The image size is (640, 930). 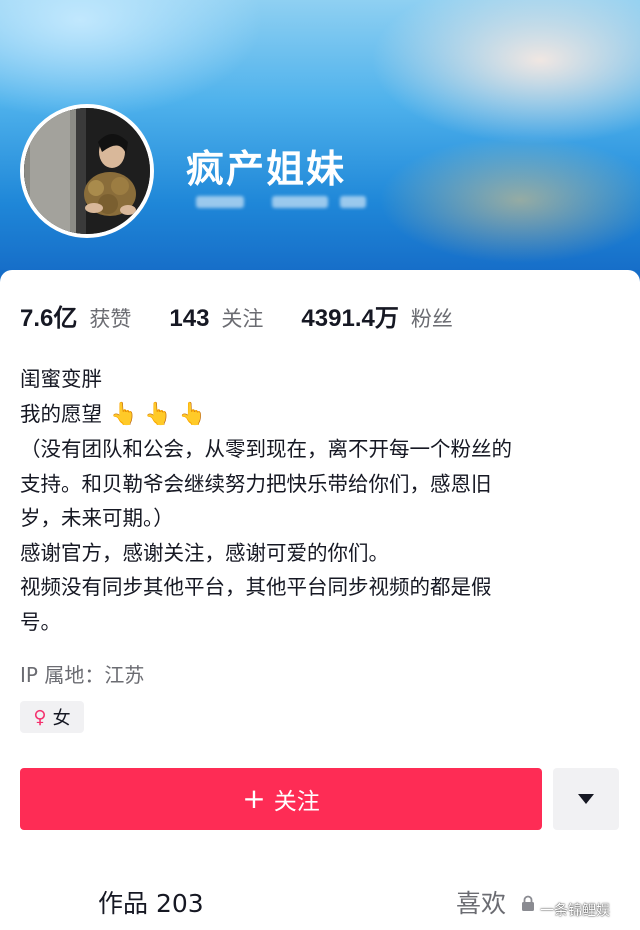 I want to click on stat-followers: 4391.4万 粉丝, so click(x=376, y=315).